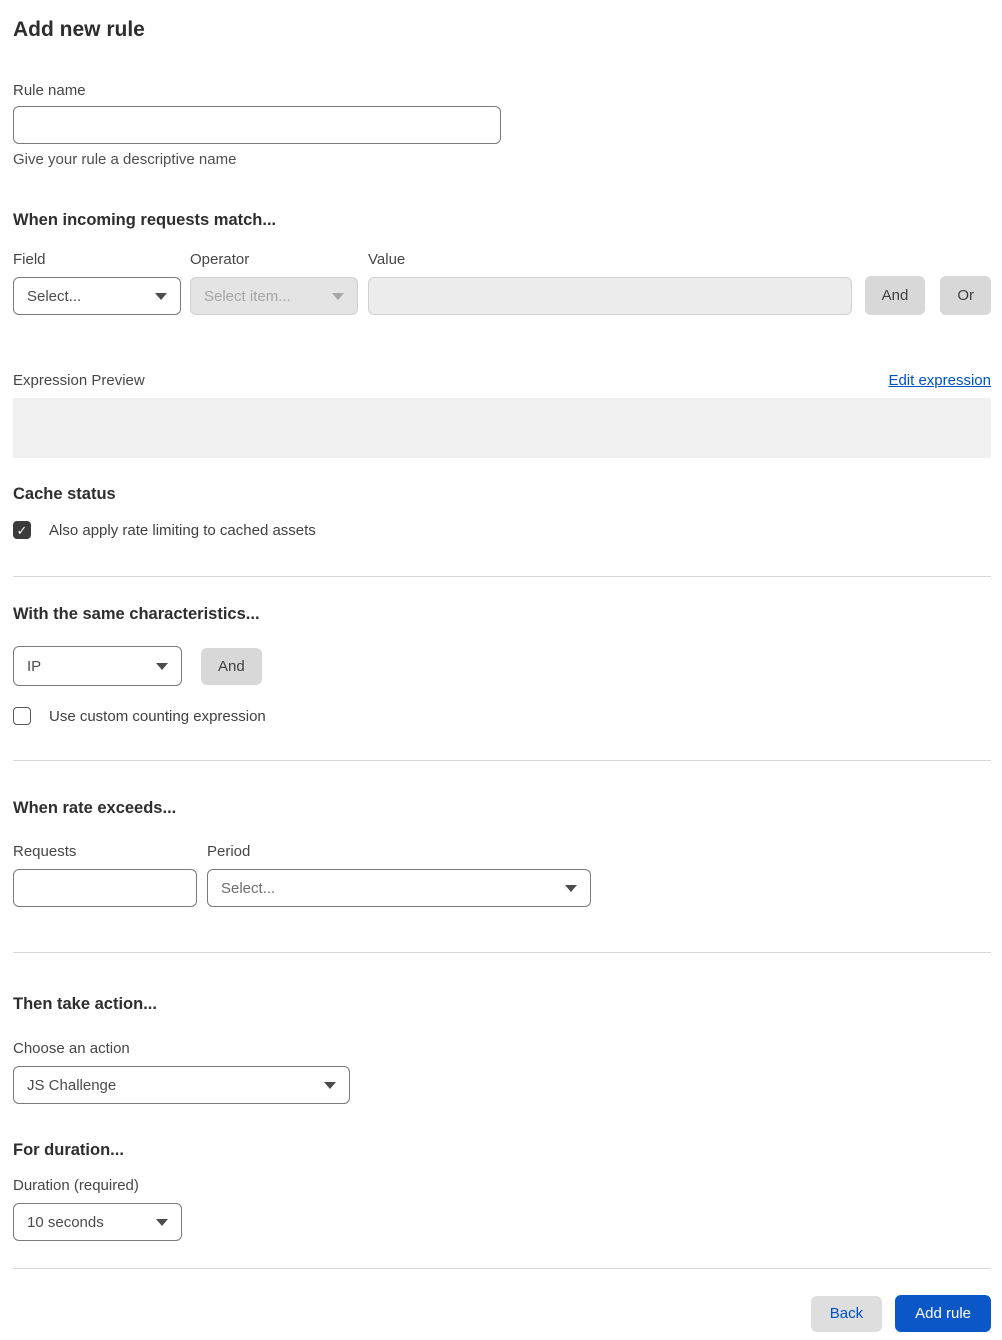  I want to click on requests-column: Requests, so click(105, 875).